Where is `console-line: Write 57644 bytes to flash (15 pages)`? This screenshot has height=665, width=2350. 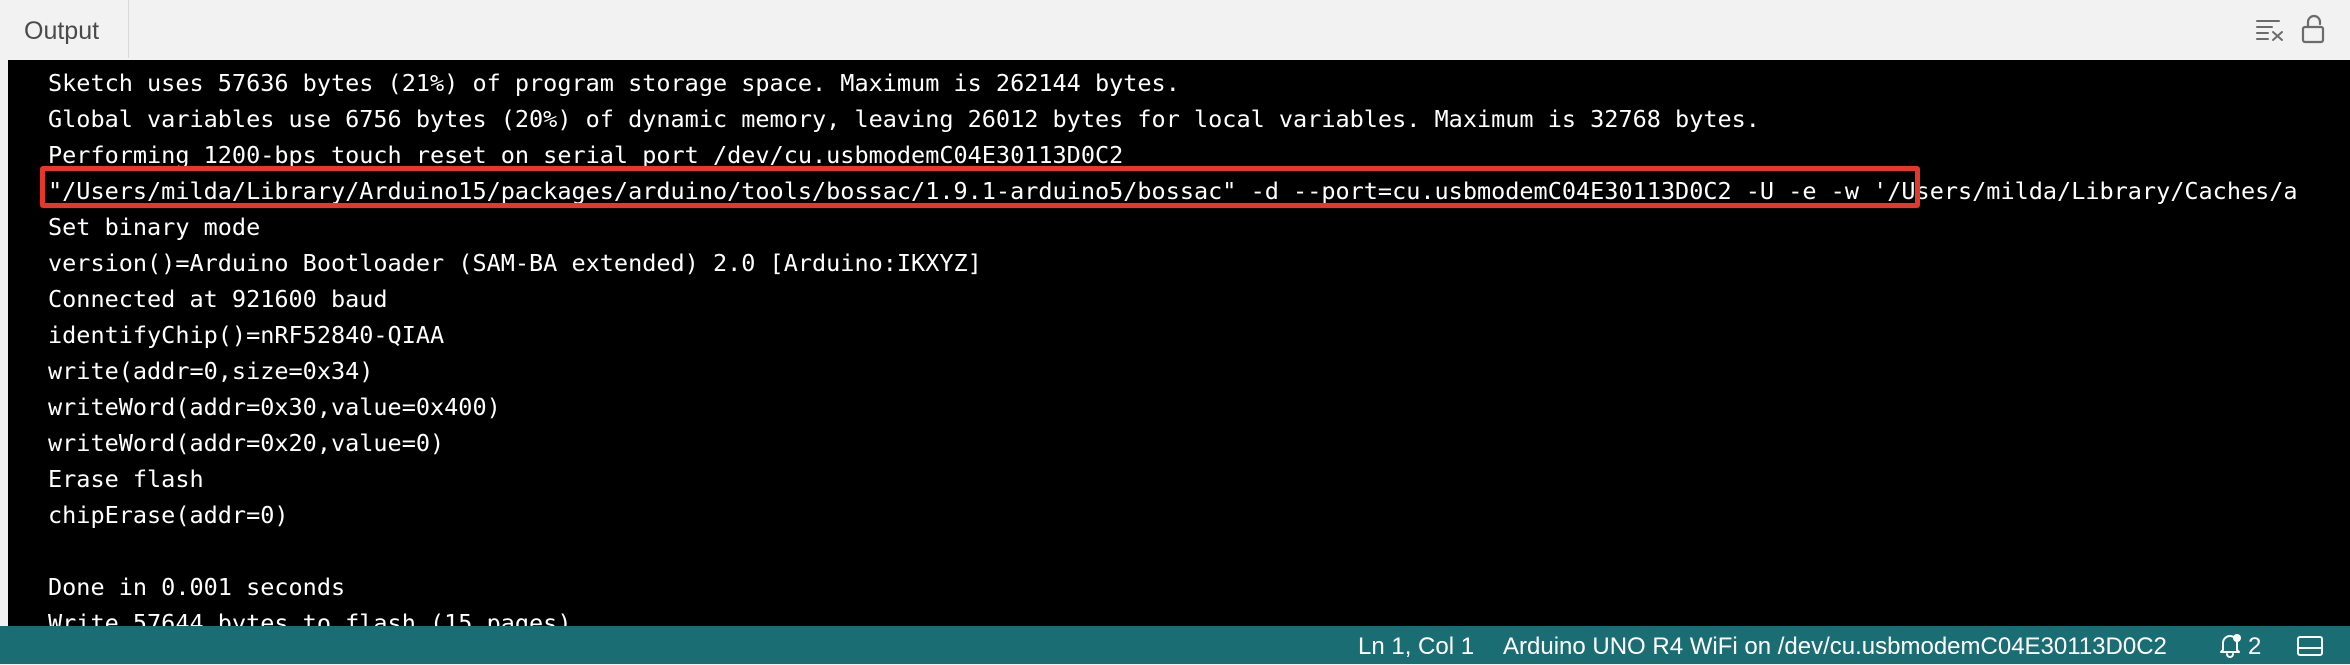 console-line: Write 57644 bytes to flash (15 pages) is located at coordinates (310, 617).